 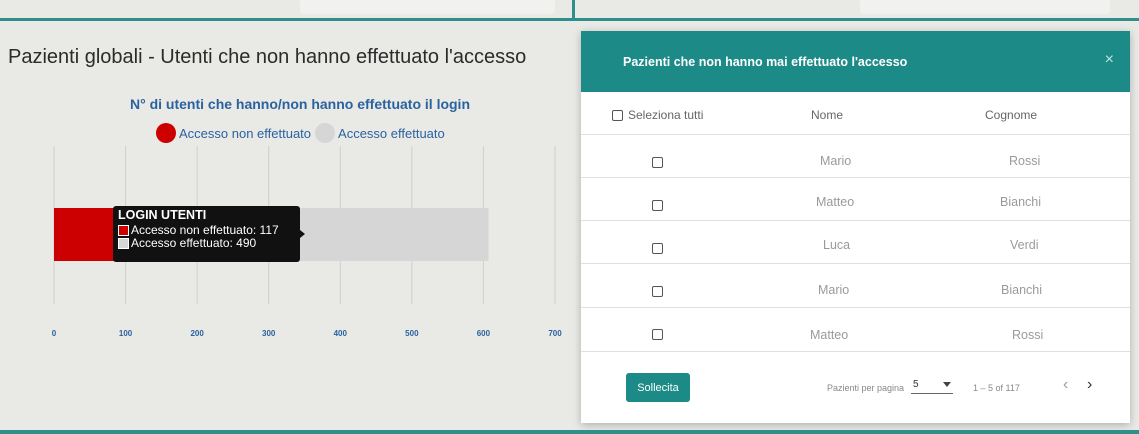 What do you see at coordinates (866, 388) in the screenshot?
I see `rows-per-page-label: Pazienti per pagina` at bounding box center [866, 388].